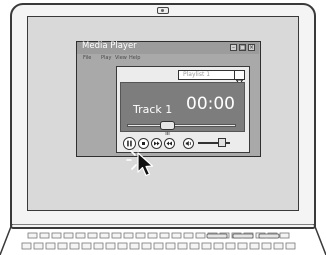 The image size is (326, 255). Describe the element at coordinates (87, 58) in the screenshot. I see `menu-file: File` at that location.